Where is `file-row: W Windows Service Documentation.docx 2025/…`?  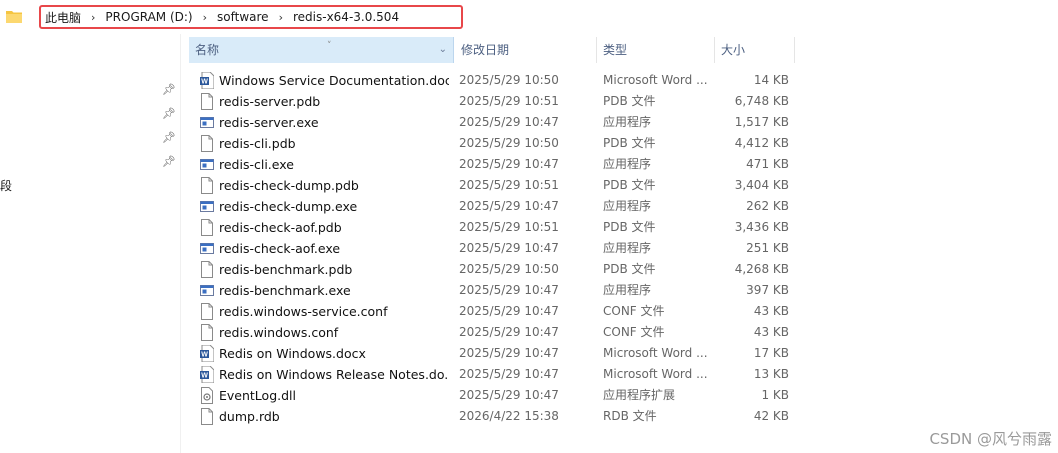 file-row: W Windows Service Documentation.docx 2025/… is located at coordinates (619, 80).